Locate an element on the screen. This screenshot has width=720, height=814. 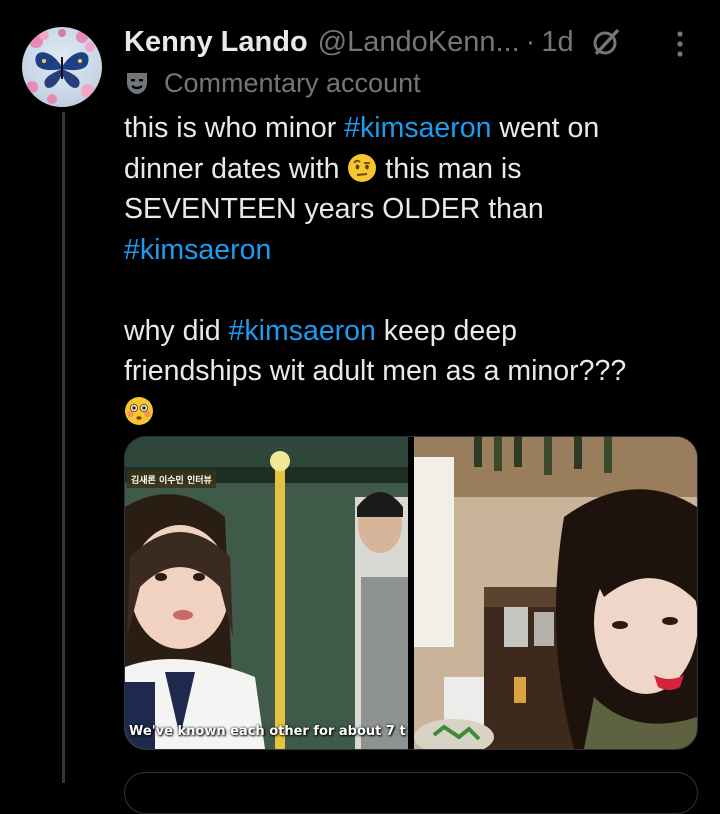
text-segment: why did is located at coordinates (176, 330).